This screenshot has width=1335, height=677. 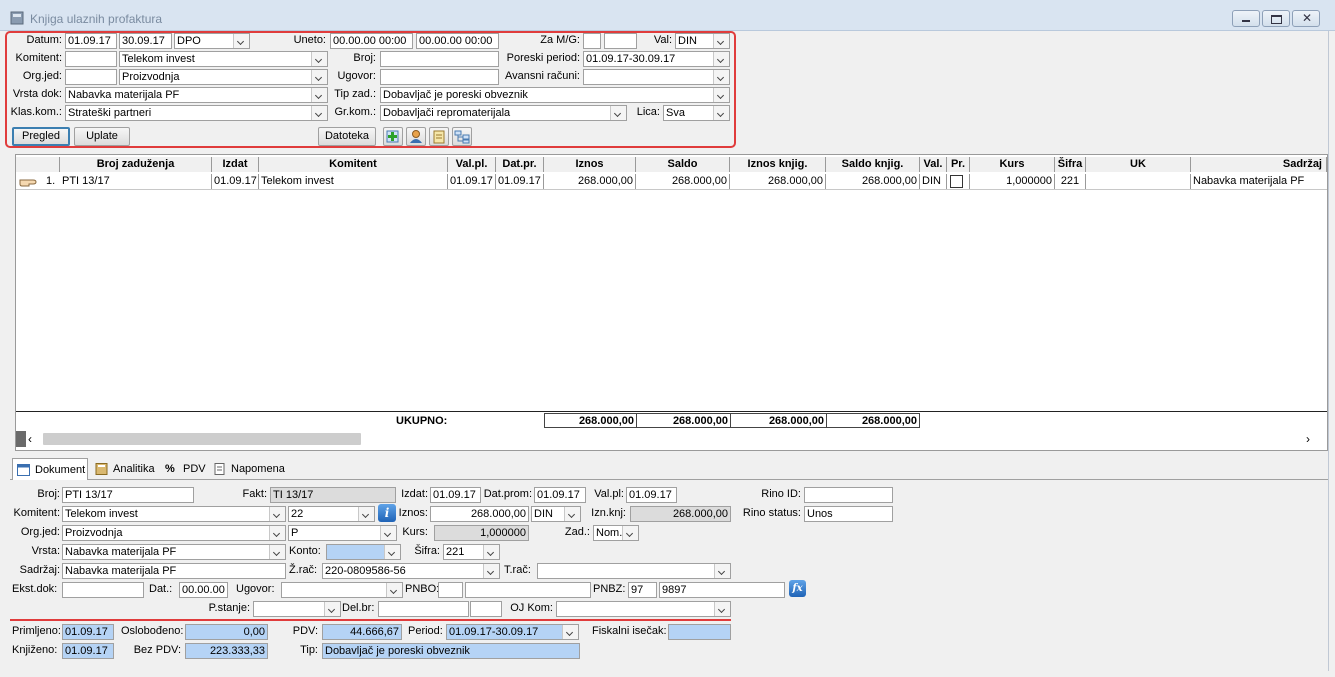 What do you see at coordinates (680, 514) in the screenshot?
I see `form-iznknj-input: 268.000,00` at bounding box center [680, 514].